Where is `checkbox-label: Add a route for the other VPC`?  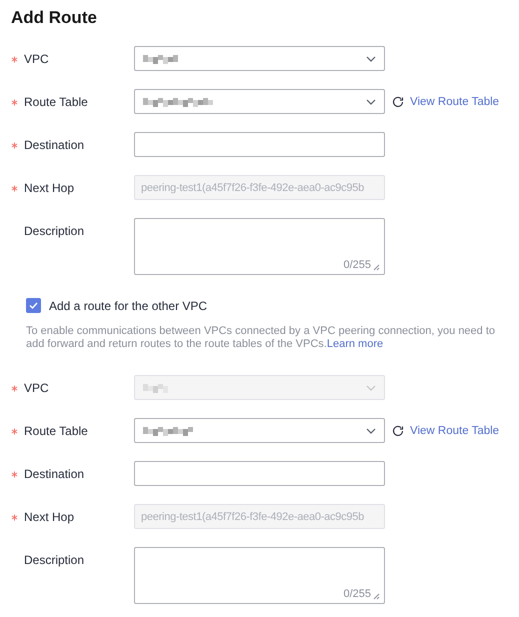 checkbox-label: Add a route for the other VPC is located at coordinates (128, 305).